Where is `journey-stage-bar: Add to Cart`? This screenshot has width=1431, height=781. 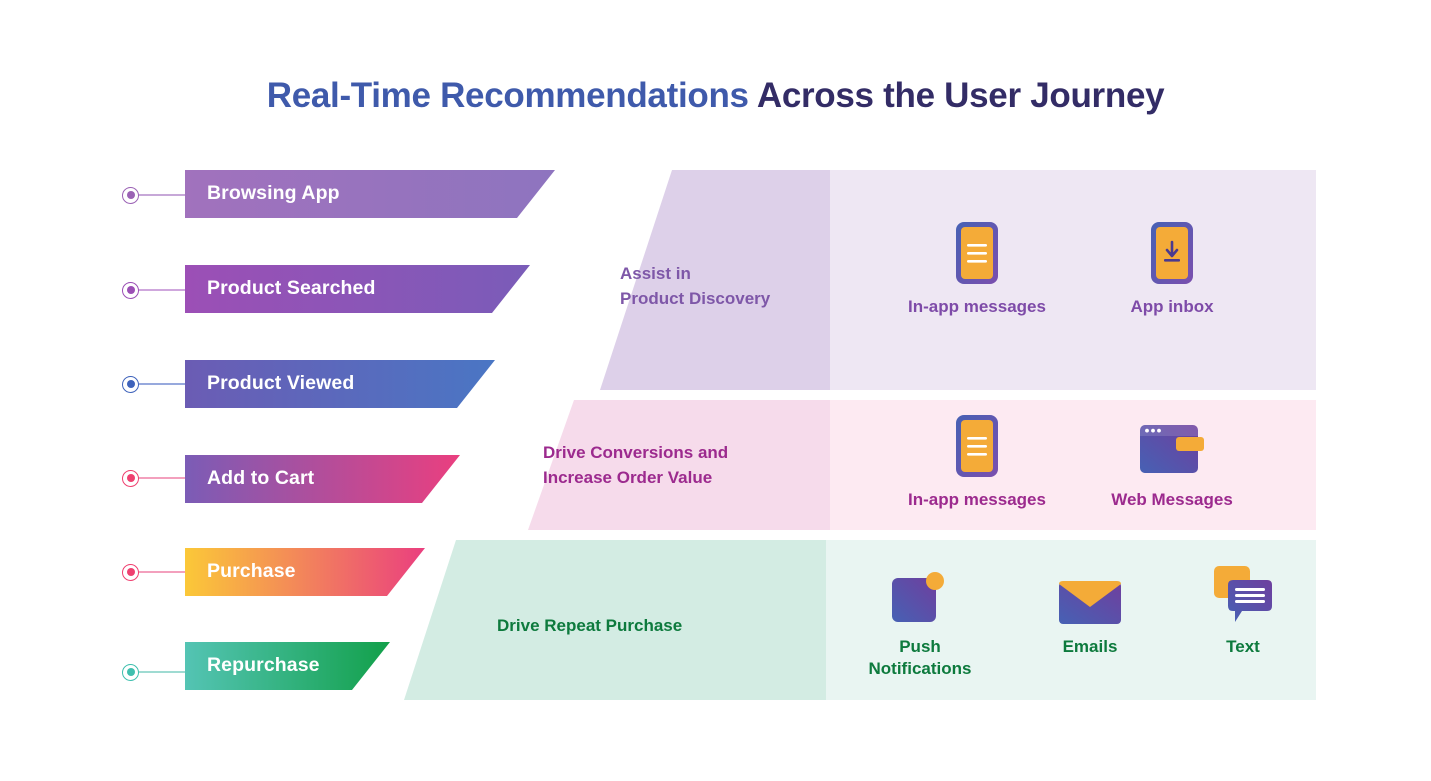
journey-stage-bar: Add to Cart is located at coordinates (322, 479).